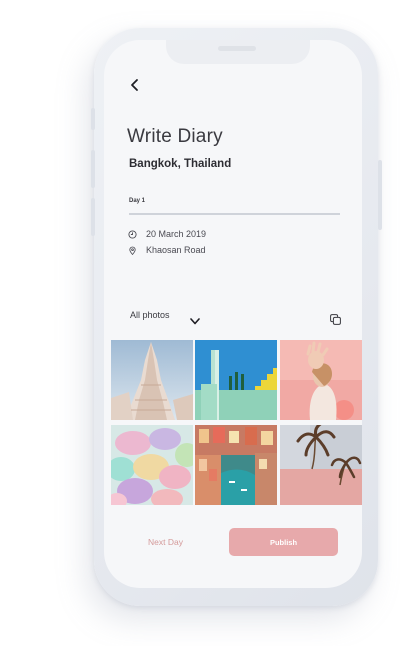 Image resolution: width=400 pixels, height=646 pixels. I want to click on photo-macarons, so click(152, 465).